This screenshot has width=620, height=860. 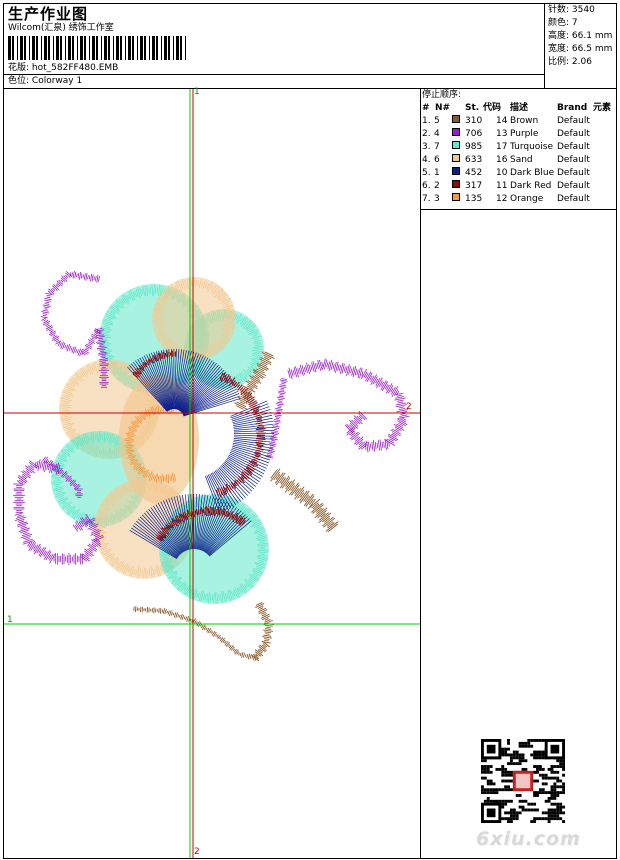 What do you see at coordinates (19, 81) in the screenshot?
I see `colorway-label: 色位:` at bounding box center [19, 81].